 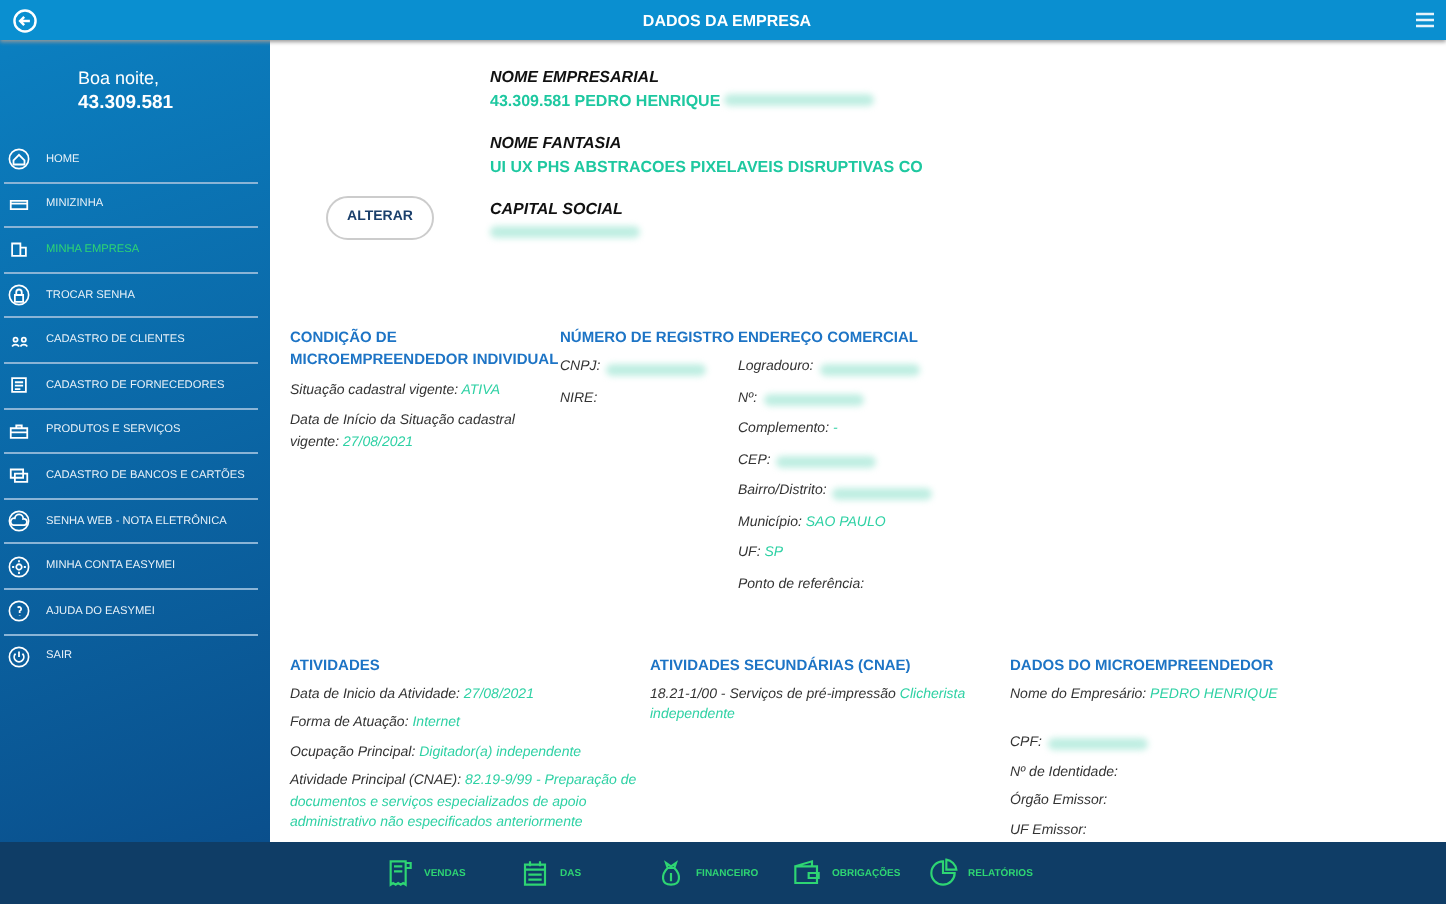 I want to click on field-label: NOME EMPRESARIAL, so click(x=575, y=77).